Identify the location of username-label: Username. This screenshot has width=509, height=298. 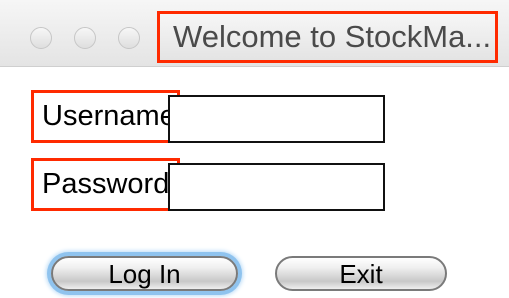
(105, 116).